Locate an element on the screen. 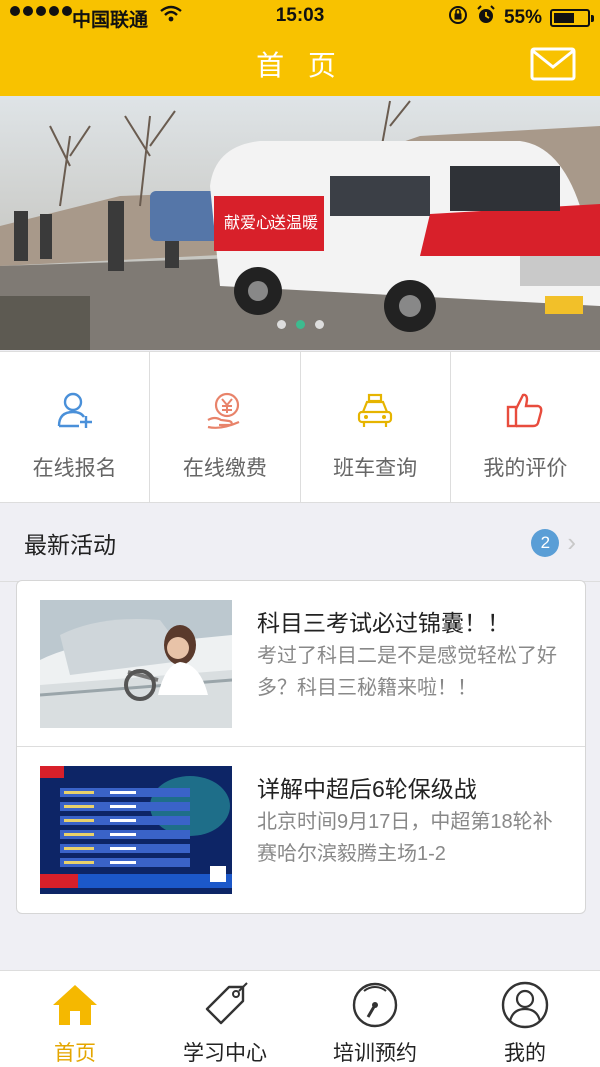 The width and height of the screenshot is (600, 1067). news-item: 科目三考试必过锦囊！！ 考过了科目二是不是感觉轻松了好多？科目三秘籍来啦！！ is located at coordinates (301, 664).